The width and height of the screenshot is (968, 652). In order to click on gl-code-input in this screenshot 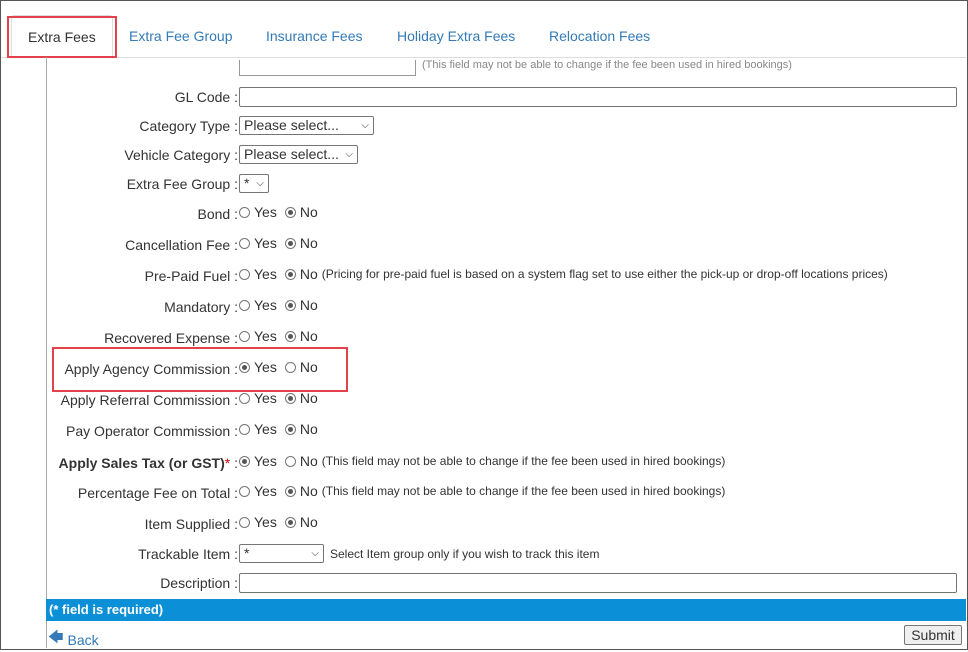, I will do `click(598, 97)`.